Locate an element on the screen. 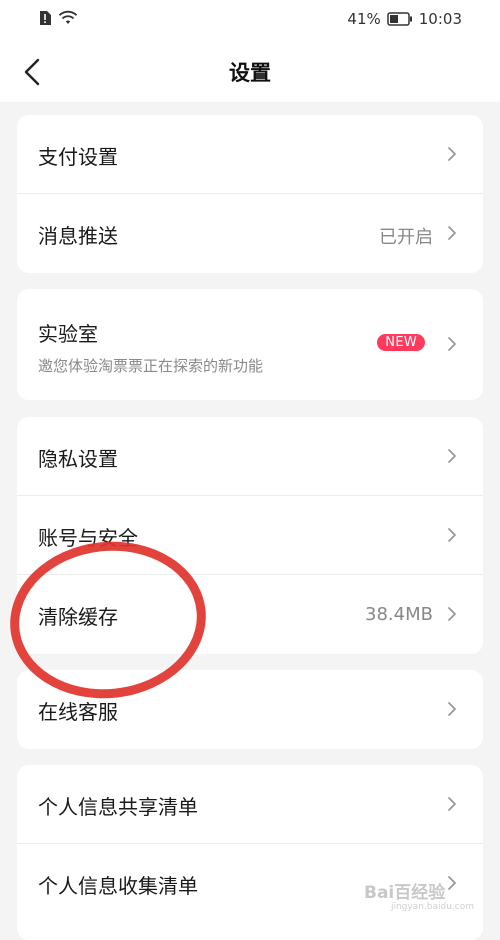 The height and width of the screenshot is (940, 500). status-right: 41% 10:03 is located at coordinates (404, 19).